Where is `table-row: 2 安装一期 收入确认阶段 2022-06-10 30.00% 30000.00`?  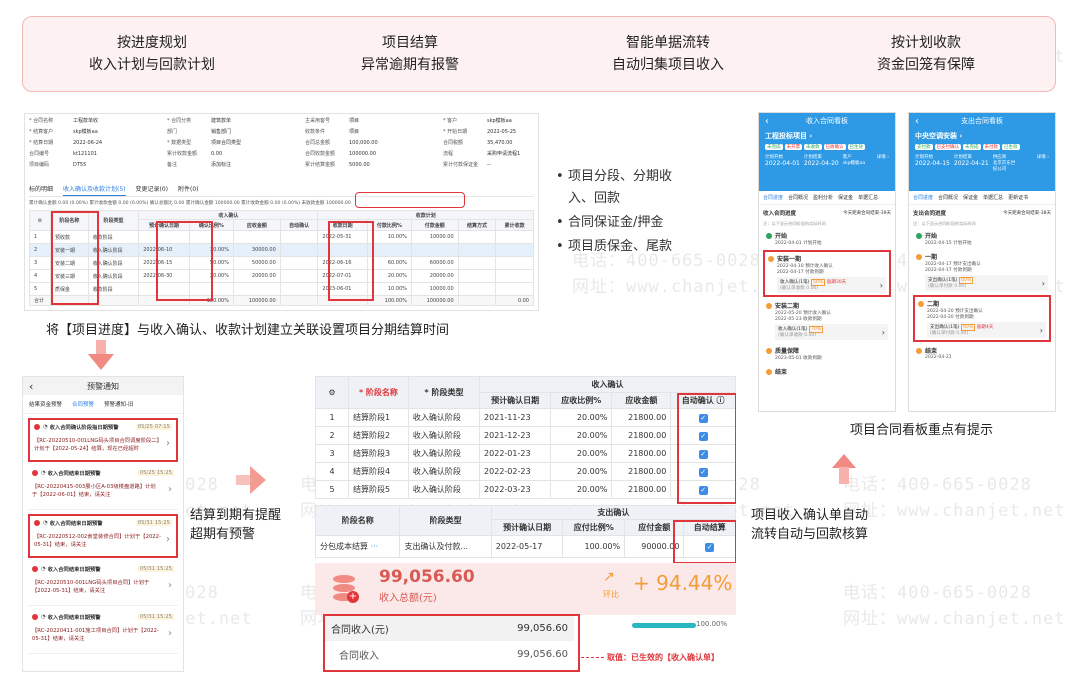 table-row: 2 安装一期 收入确认阶段 2022-06-10 30.00% 30000.00 is located at coordinates (281, 250).